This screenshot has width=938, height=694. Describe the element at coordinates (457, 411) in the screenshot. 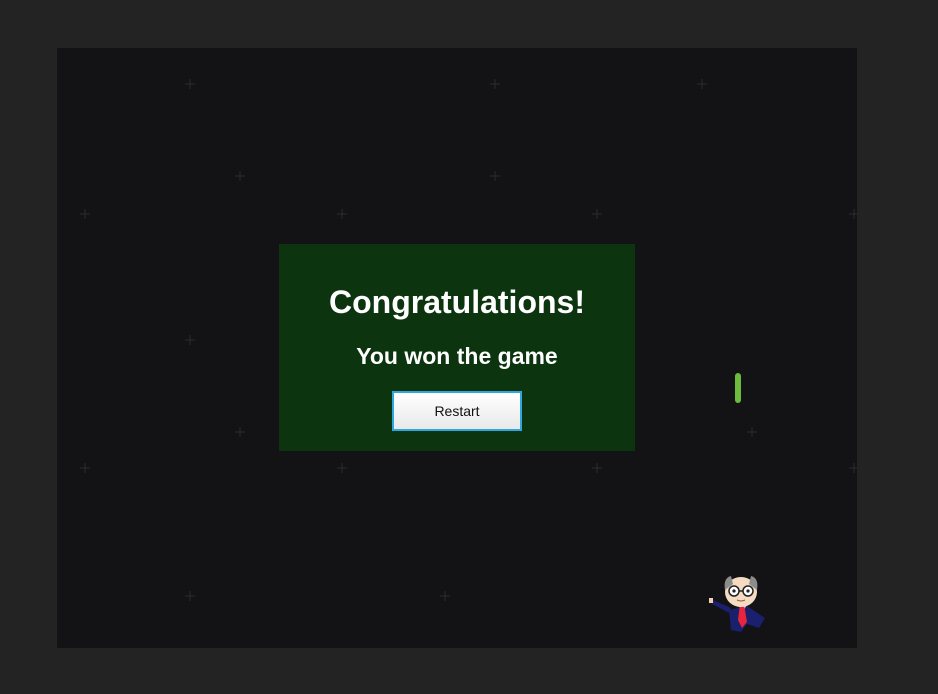

I see `restart-button: Restart` at that location.